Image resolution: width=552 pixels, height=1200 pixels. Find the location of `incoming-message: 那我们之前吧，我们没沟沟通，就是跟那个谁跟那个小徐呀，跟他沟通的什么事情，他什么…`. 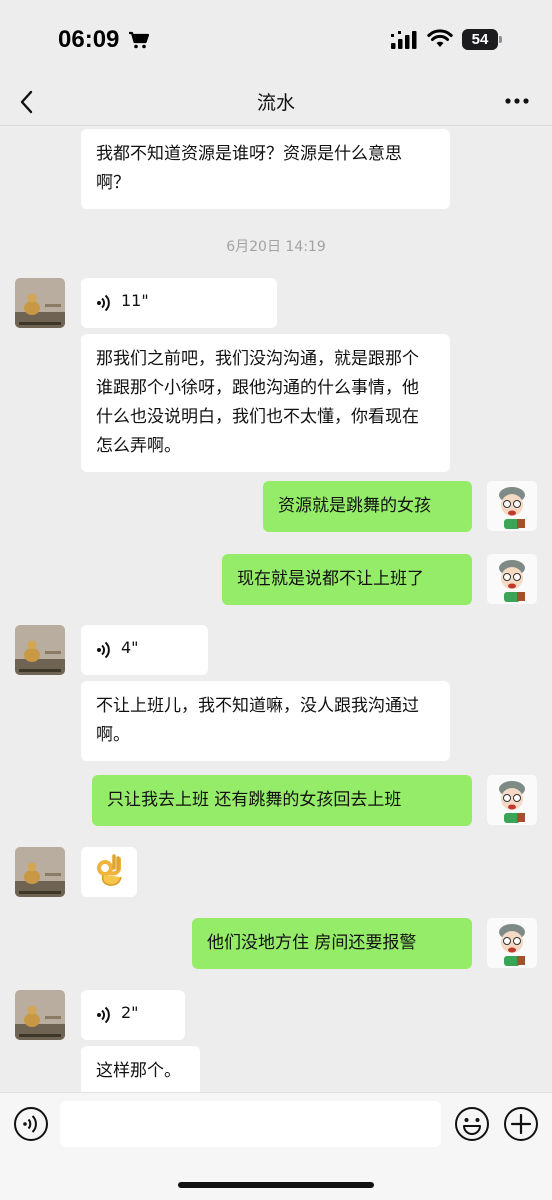

incoming-message: 那我们之前吧，我们没沟沟通，就是跟那个谁跟那个小徐呀，跟他沟通的什么事情，他什么… is located at coordinates (265, 403).